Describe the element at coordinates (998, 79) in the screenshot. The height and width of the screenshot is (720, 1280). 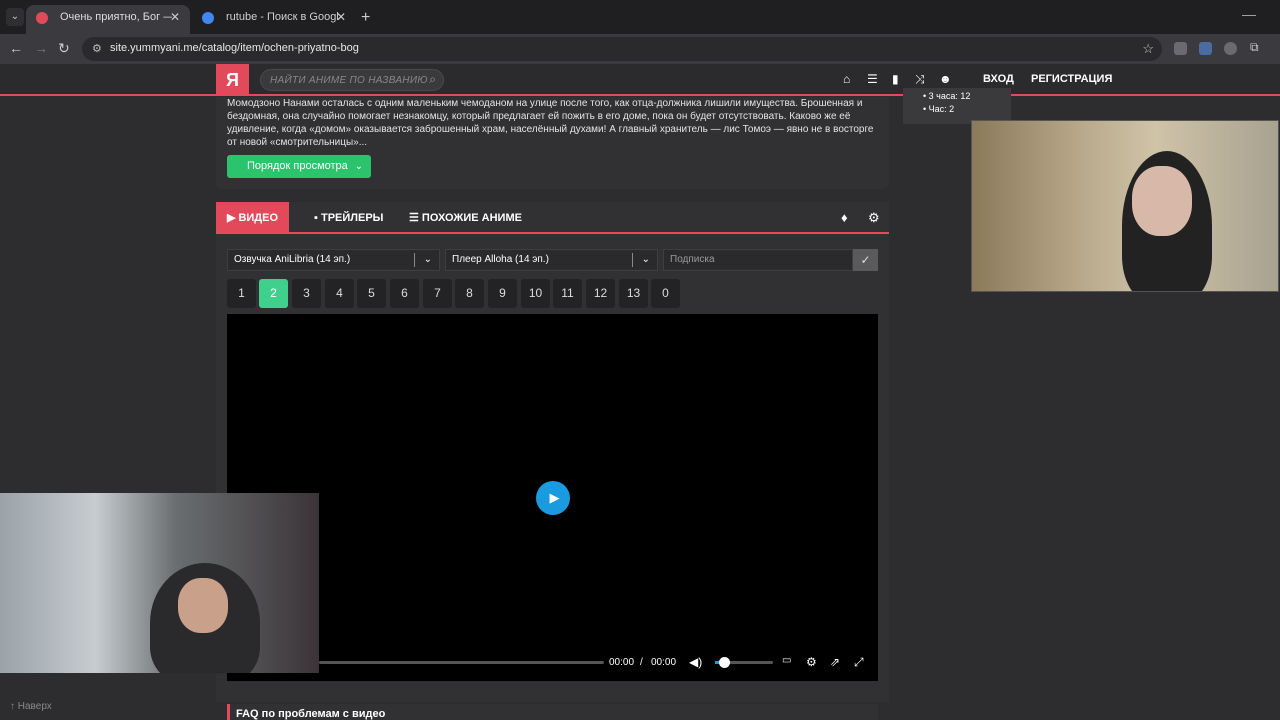
I see `login-link: ВХОД` at that location.